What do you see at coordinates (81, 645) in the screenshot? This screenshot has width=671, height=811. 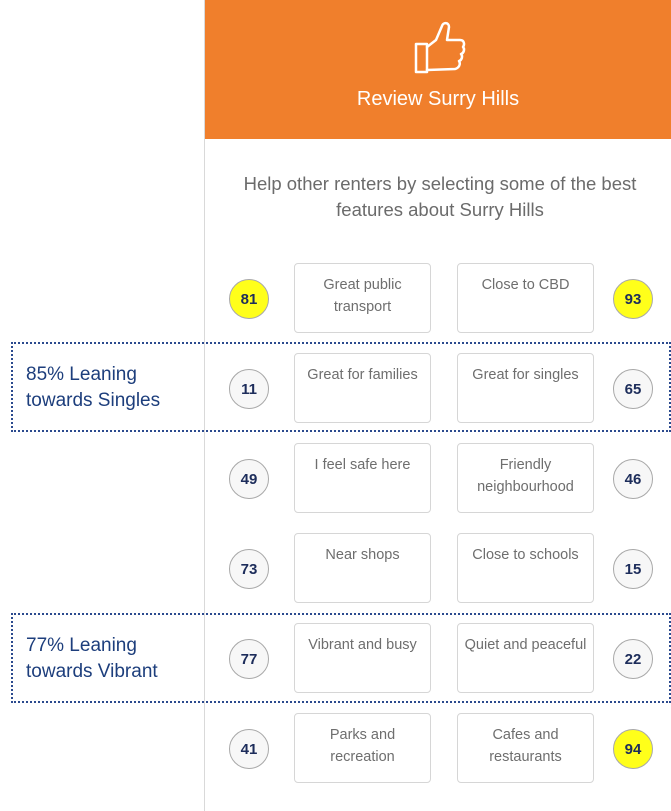 I see `callout-line: 77% Leaning` at bounding box center [81, 645].